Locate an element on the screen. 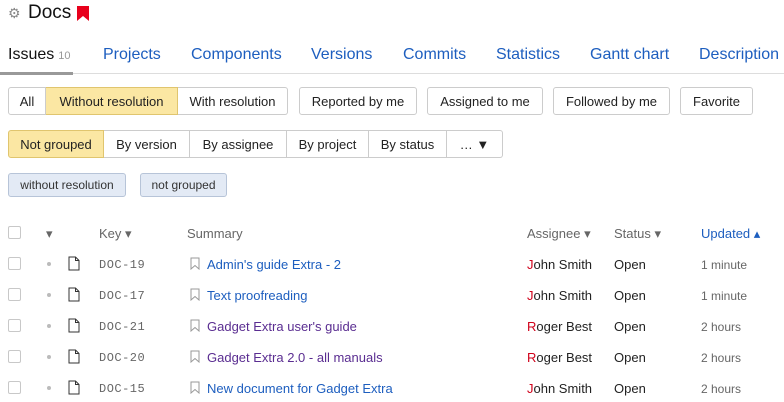 This screenshot has width=784, height=402. column-updated: Updated ▴ is located at coordinates (730, 234).